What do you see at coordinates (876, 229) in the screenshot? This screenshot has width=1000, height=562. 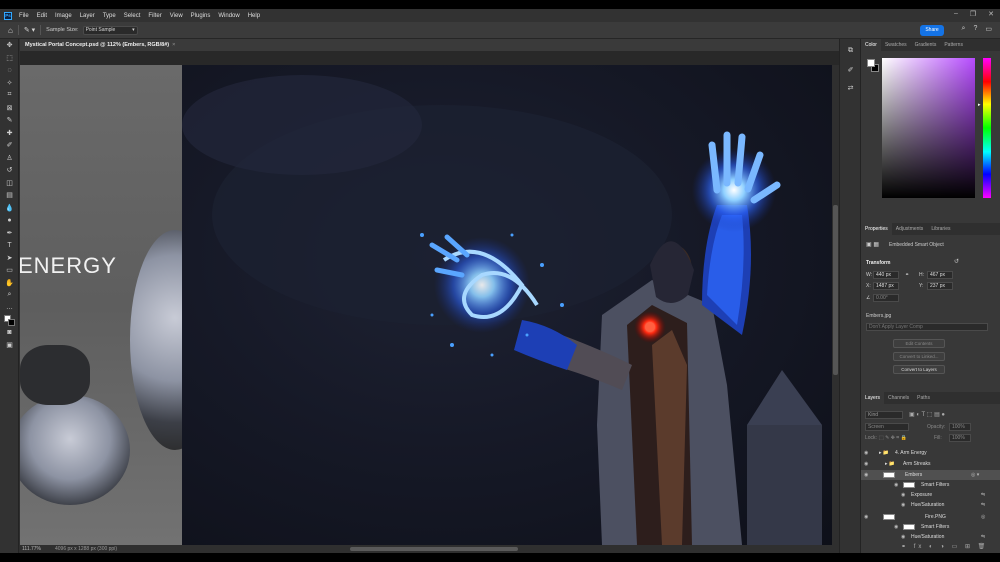 I see `tab-properties: Properties` at bounding box center [876, 229].